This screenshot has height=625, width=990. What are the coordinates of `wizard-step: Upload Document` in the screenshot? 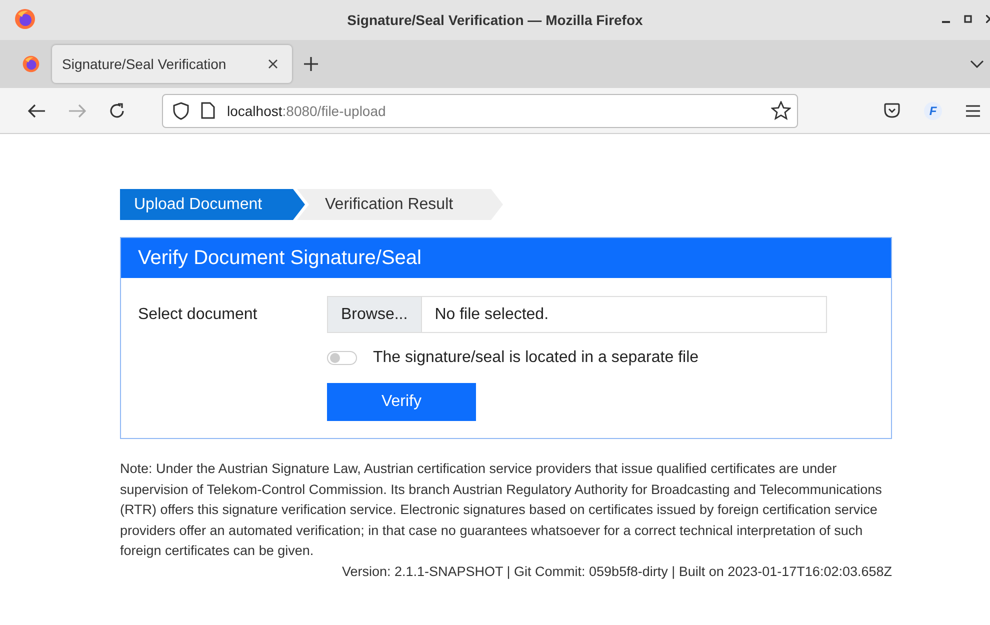 It's located at (212, 204).